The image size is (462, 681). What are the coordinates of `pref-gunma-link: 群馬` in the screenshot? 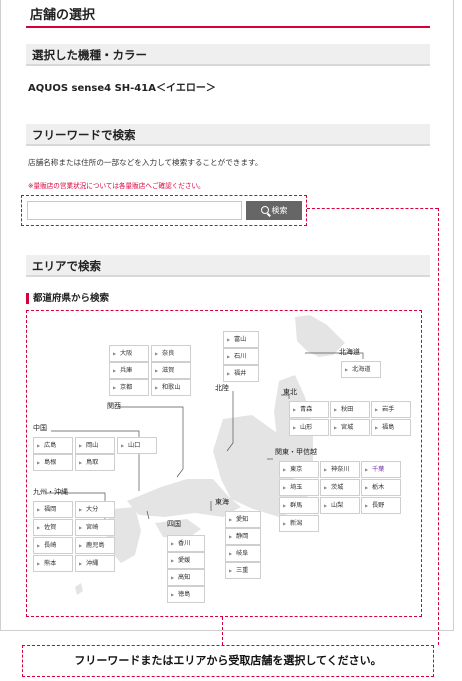 It's located at (299, 505).